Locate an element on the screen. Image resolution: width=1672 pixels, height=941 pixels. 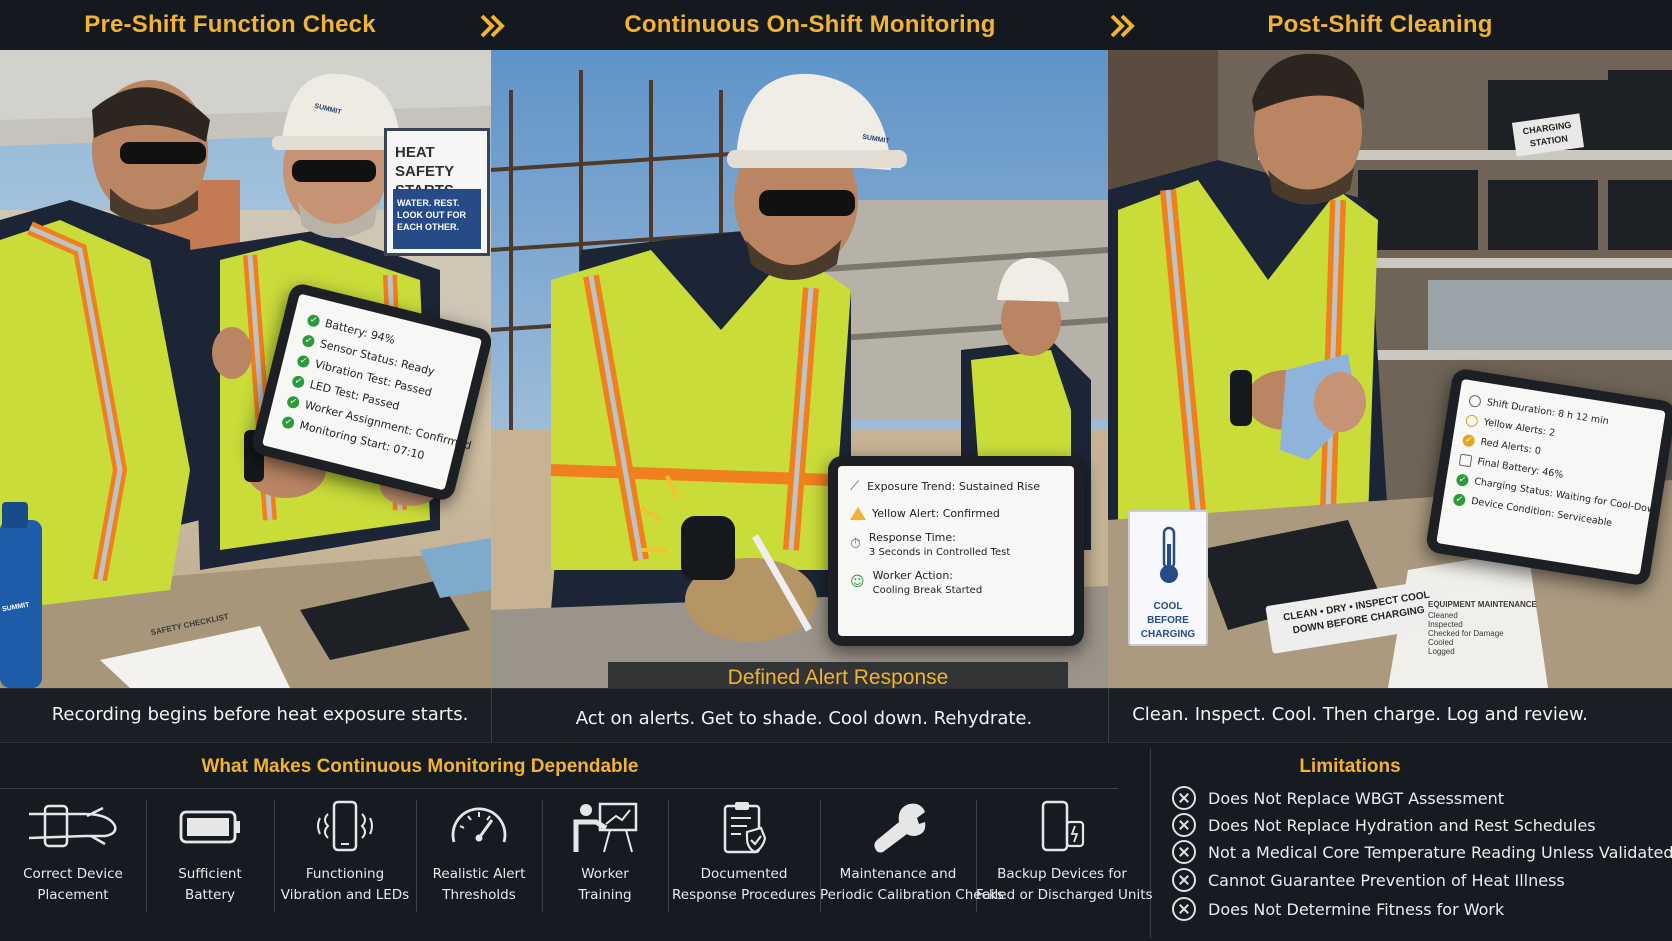
clipboard-item: Logged is located at coordinates (1441, 651).